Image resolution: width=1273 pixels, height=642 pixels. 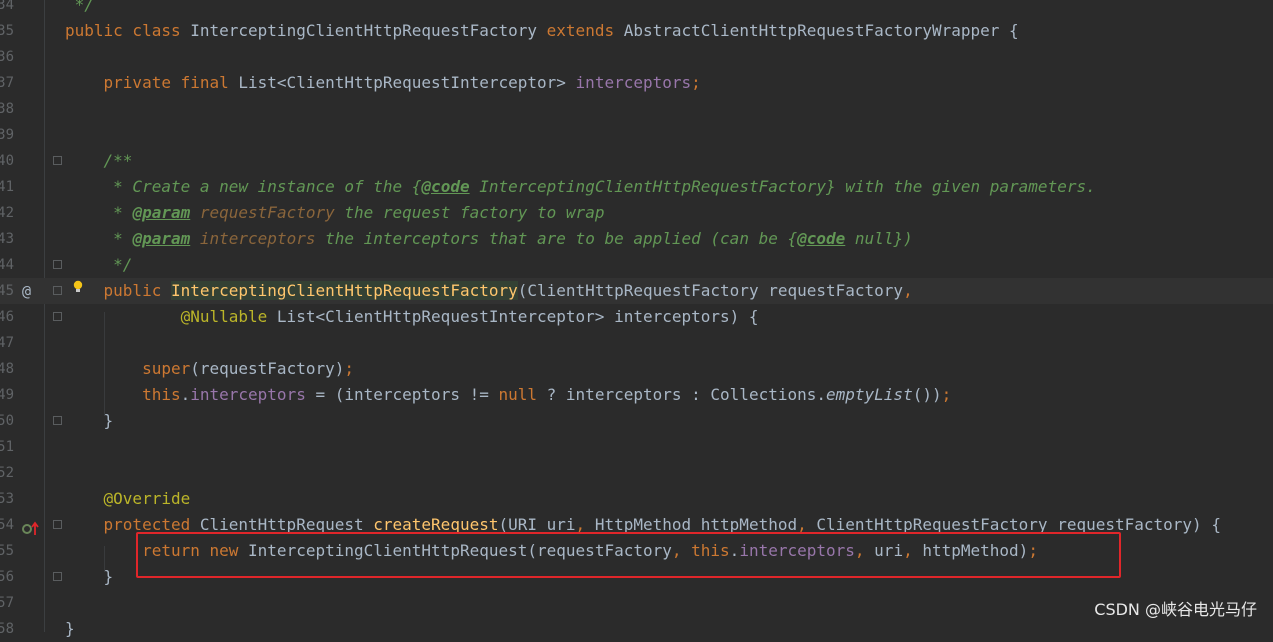 I want to click on code-token: null}), so click(x=879, y=238).